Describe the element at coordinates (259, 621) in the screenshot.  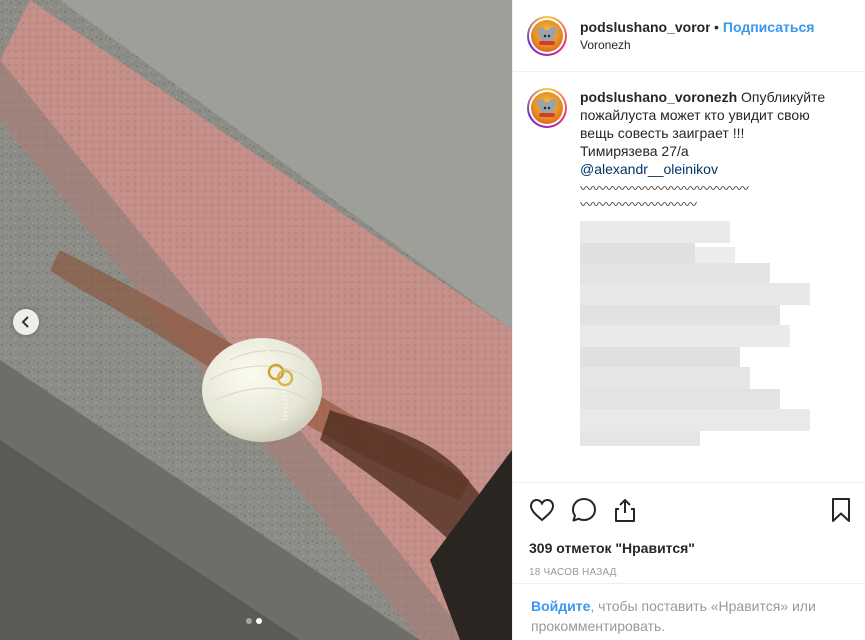
I see `carousel-dot-active` at that location.